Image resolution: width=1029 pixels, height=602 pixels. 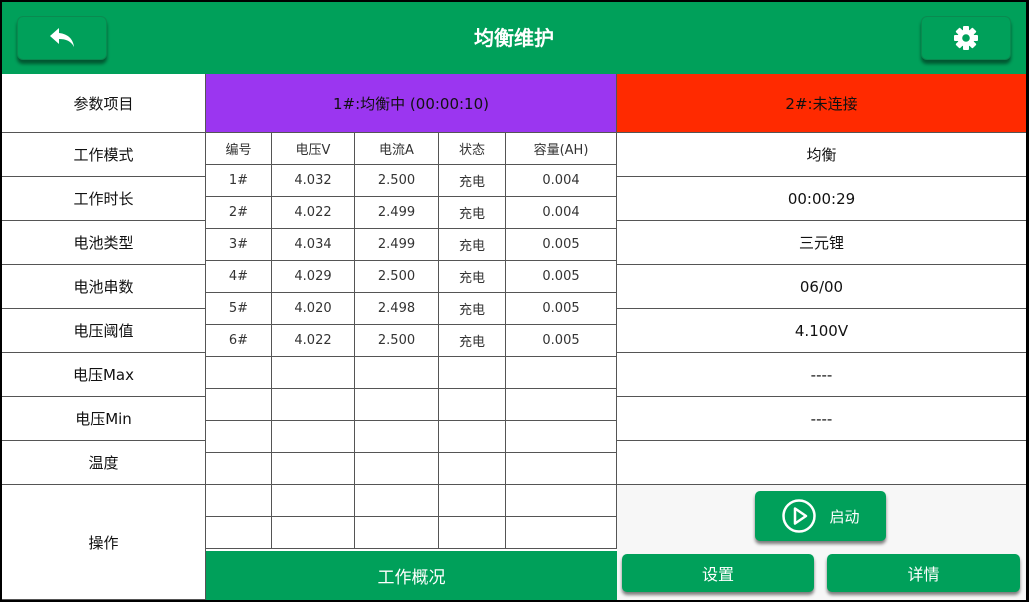 What do you see at coordinates (239, 309) in the screenshot?
I see `table-cell: 5#` at bounding box center [239, 309].